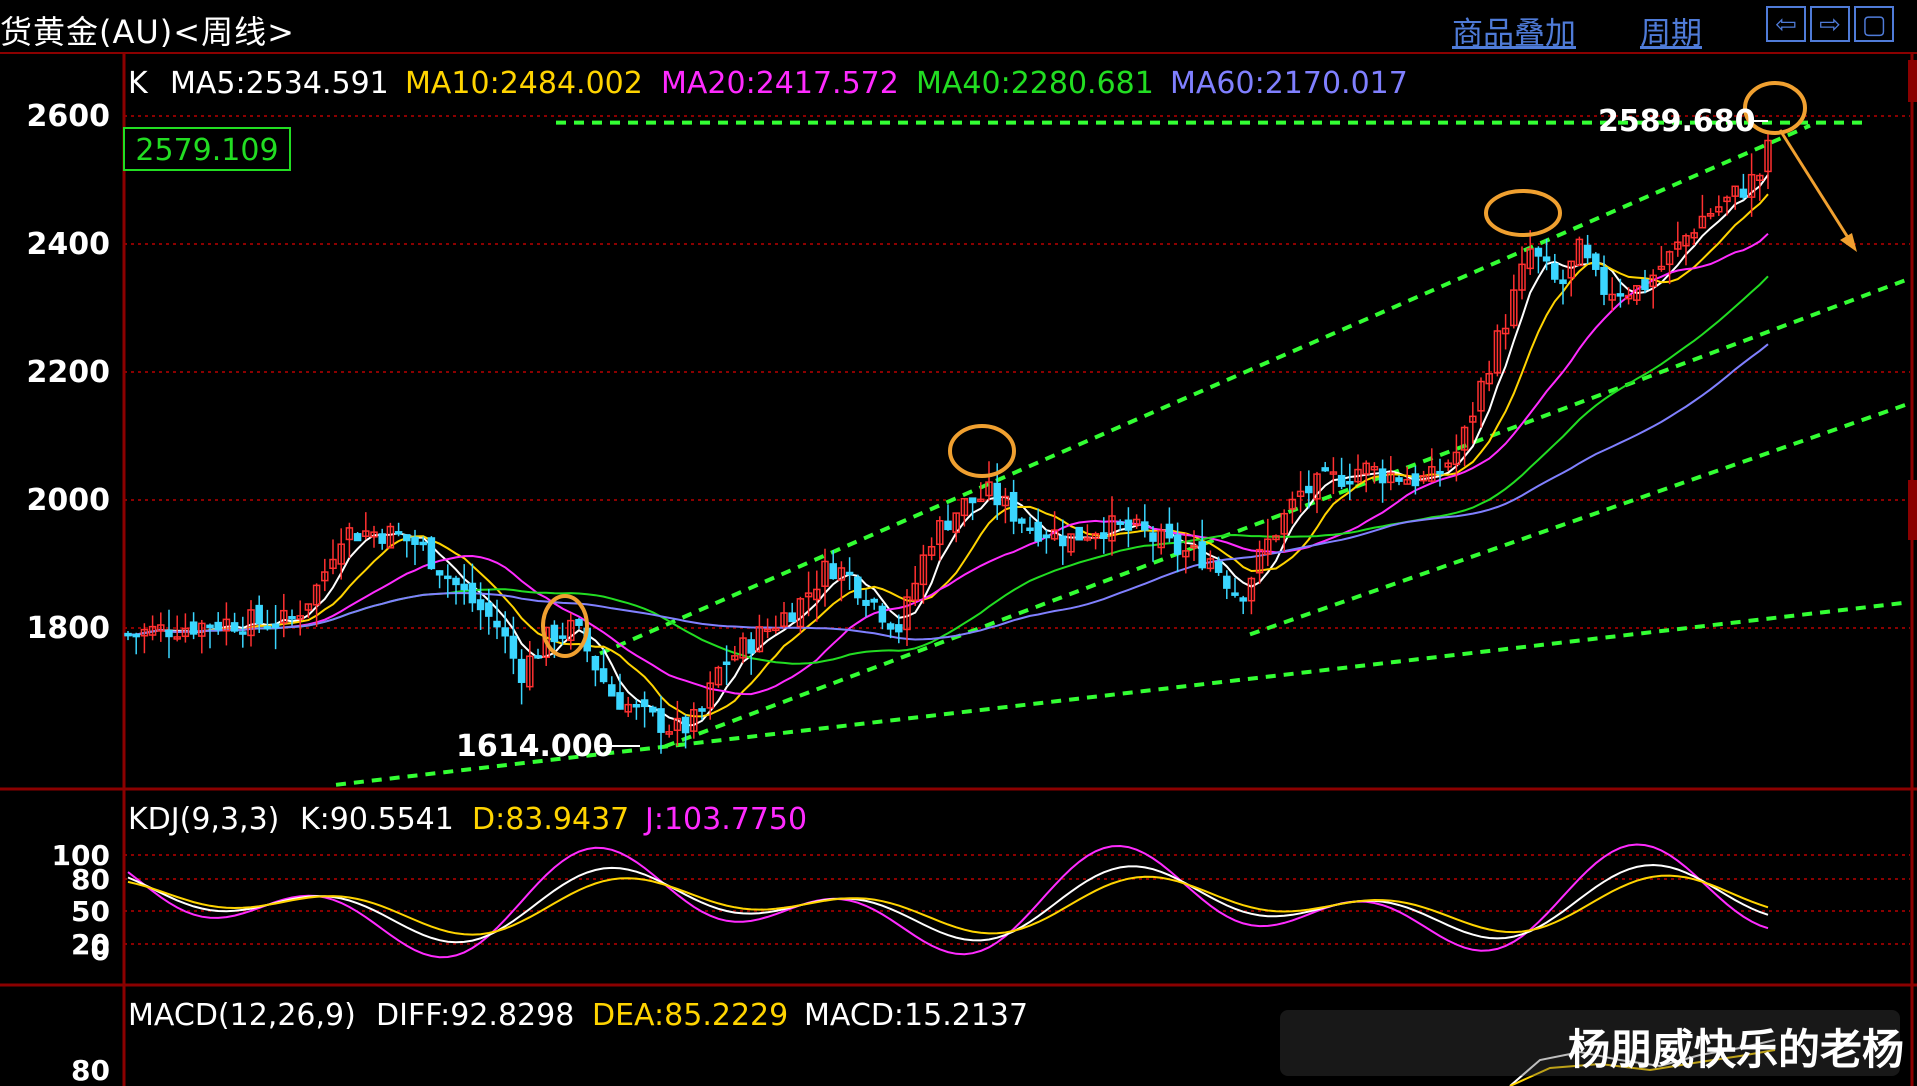 The image size is (1917, 1086). I want to click on scroll-marker-mid, so click(1912, 510).